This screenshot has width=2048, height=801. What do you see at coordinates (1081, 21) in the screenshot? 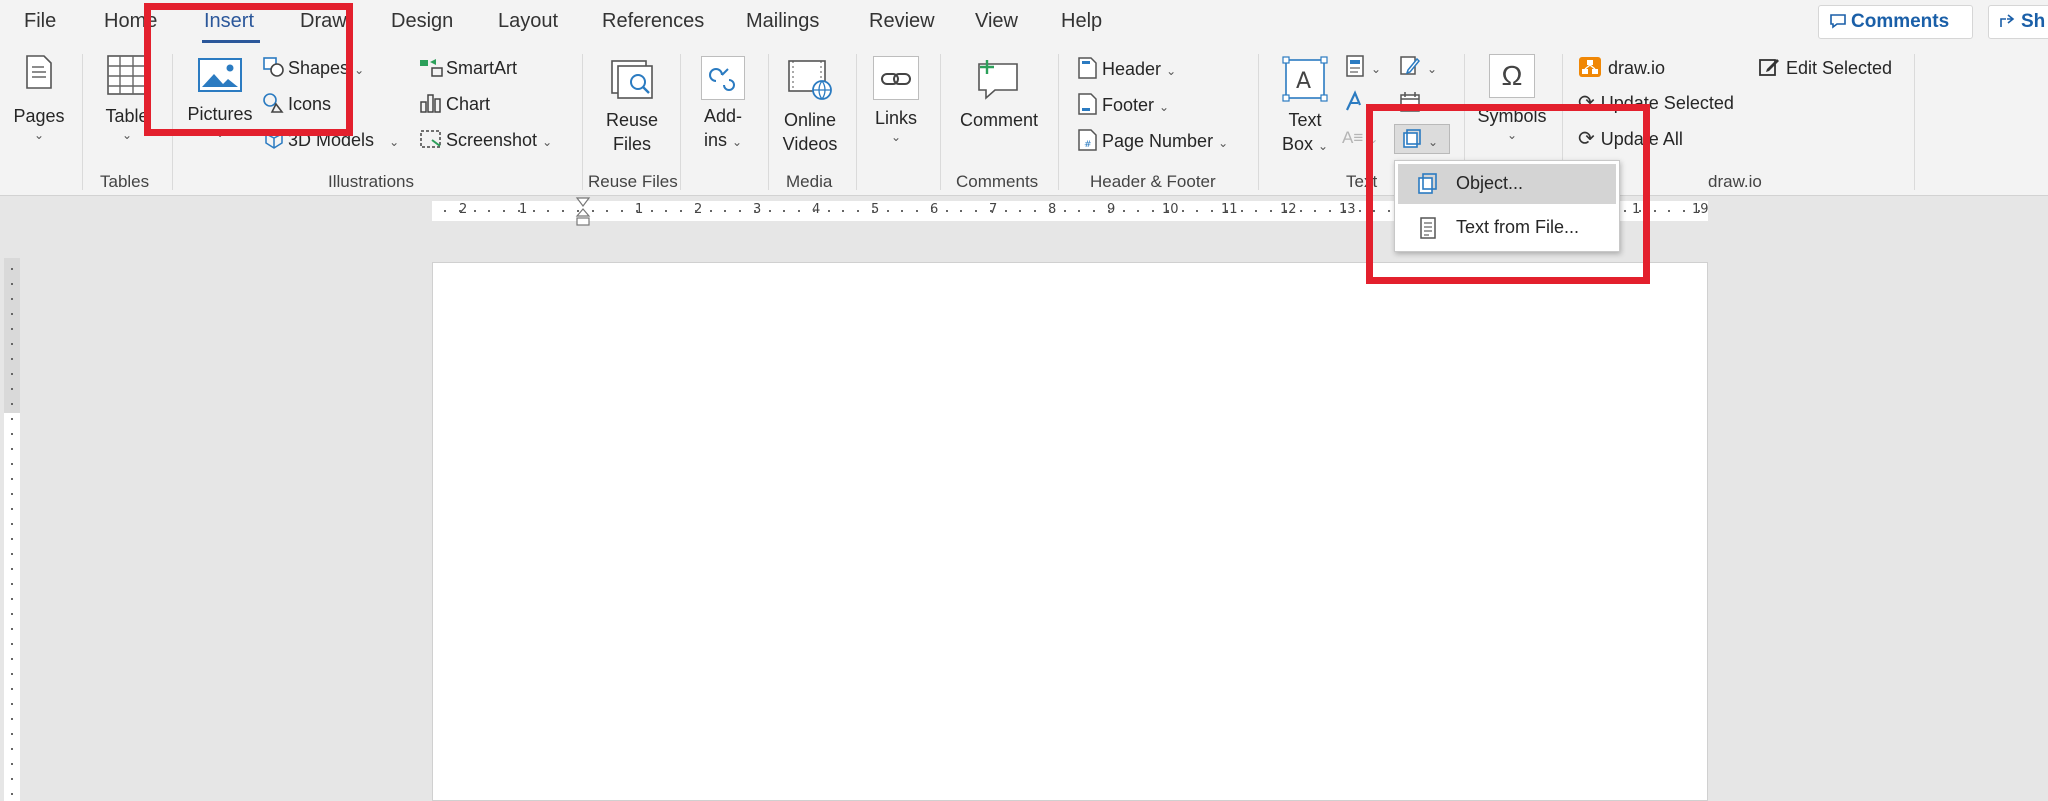
I see `tab-help: Help` at bounding box center [1081, 21].